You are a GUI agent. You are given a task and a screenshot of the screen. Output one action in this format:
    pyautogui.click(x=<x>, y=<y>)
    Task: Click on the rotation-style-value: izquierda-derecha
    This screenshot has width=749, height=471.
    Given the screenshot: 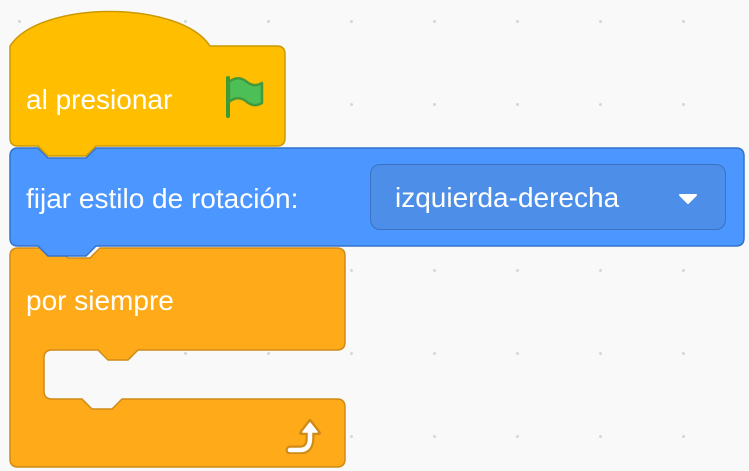 What is the action you would take?
    pyautogui.click(x=507, y=197)
    